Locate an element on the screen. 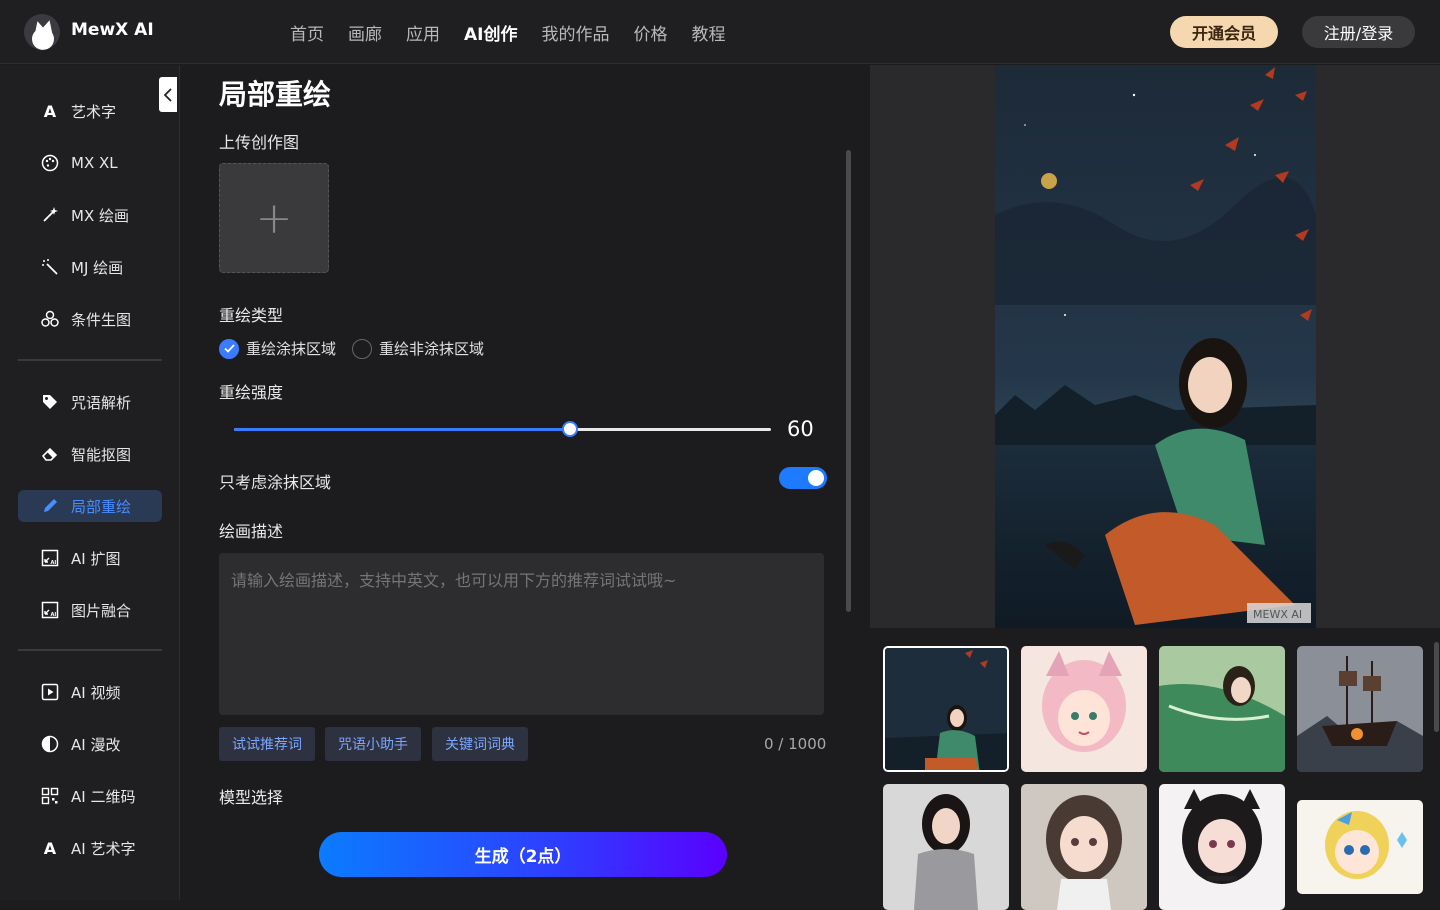 Image resolution: width=1440 pixels, height=910 pixels. radio-label: 重绘涂抹区域 is located at coordinates (291, 348).